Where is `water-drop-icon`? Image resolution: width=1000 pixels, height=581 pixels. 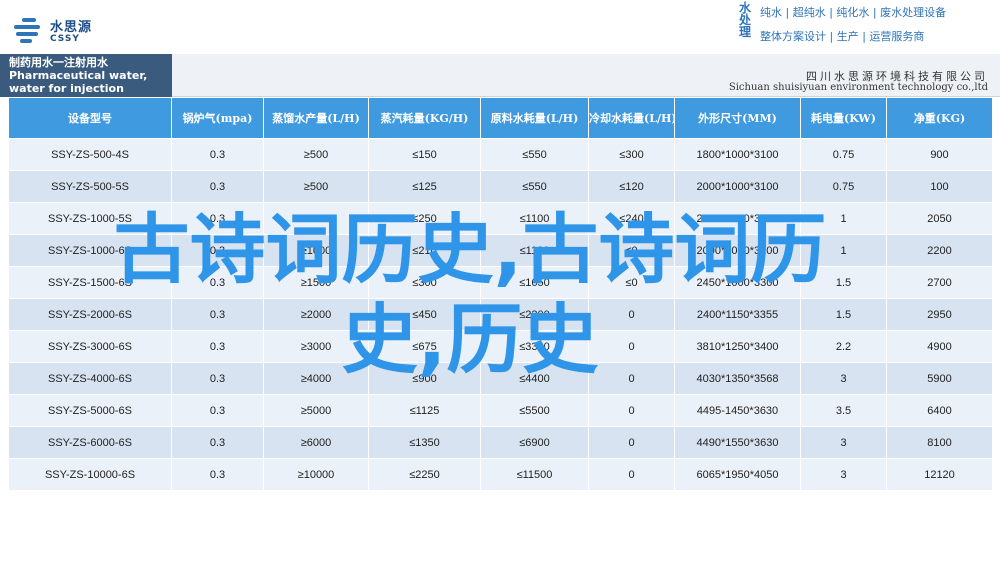
water-drop-icon is located at coordinates (29, 30).